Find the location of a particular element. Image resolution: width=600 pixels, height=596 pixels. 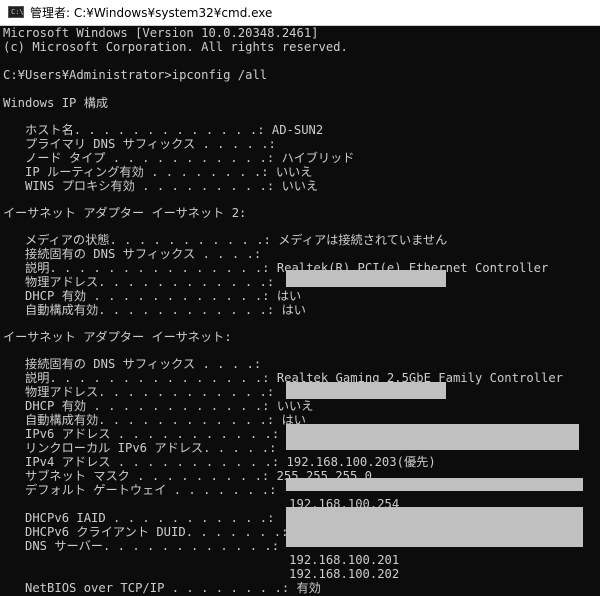

dhcp-enabled-line: DHCP 有効 . . . . . . . . . . . .: いいえ is located at coordinates (158, 406).